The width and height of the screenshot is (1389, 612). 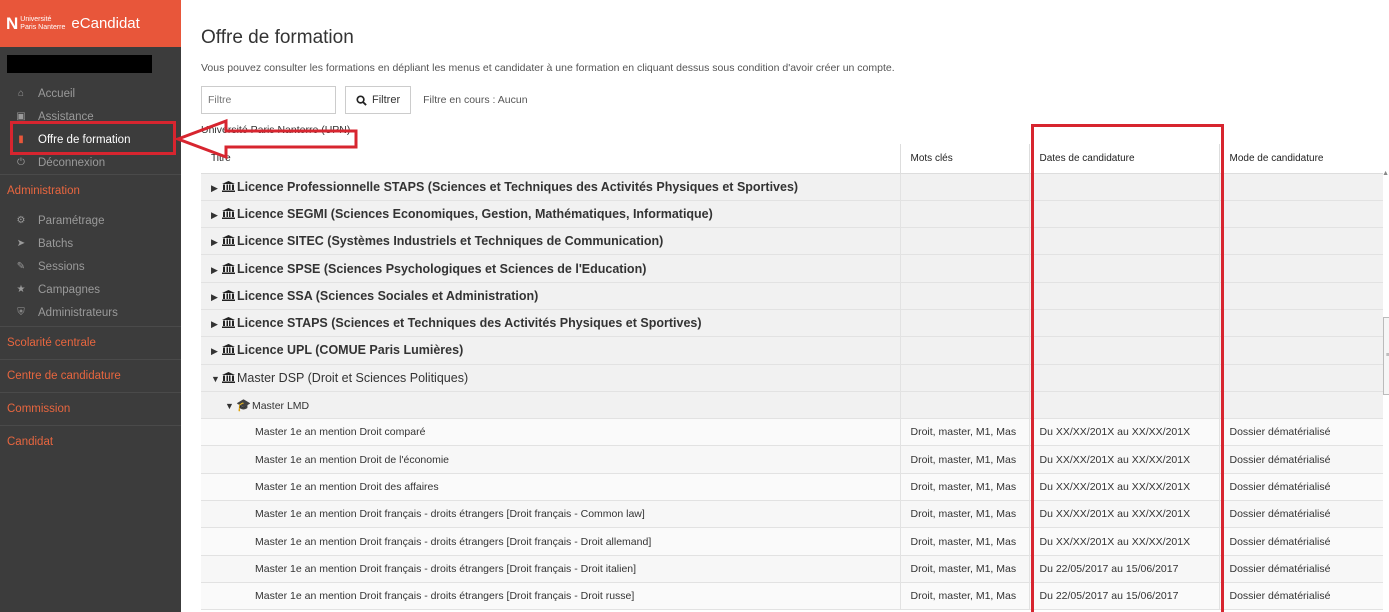 I want to click on sidebar-section-administration: Administration, so click(x=90, y=190).